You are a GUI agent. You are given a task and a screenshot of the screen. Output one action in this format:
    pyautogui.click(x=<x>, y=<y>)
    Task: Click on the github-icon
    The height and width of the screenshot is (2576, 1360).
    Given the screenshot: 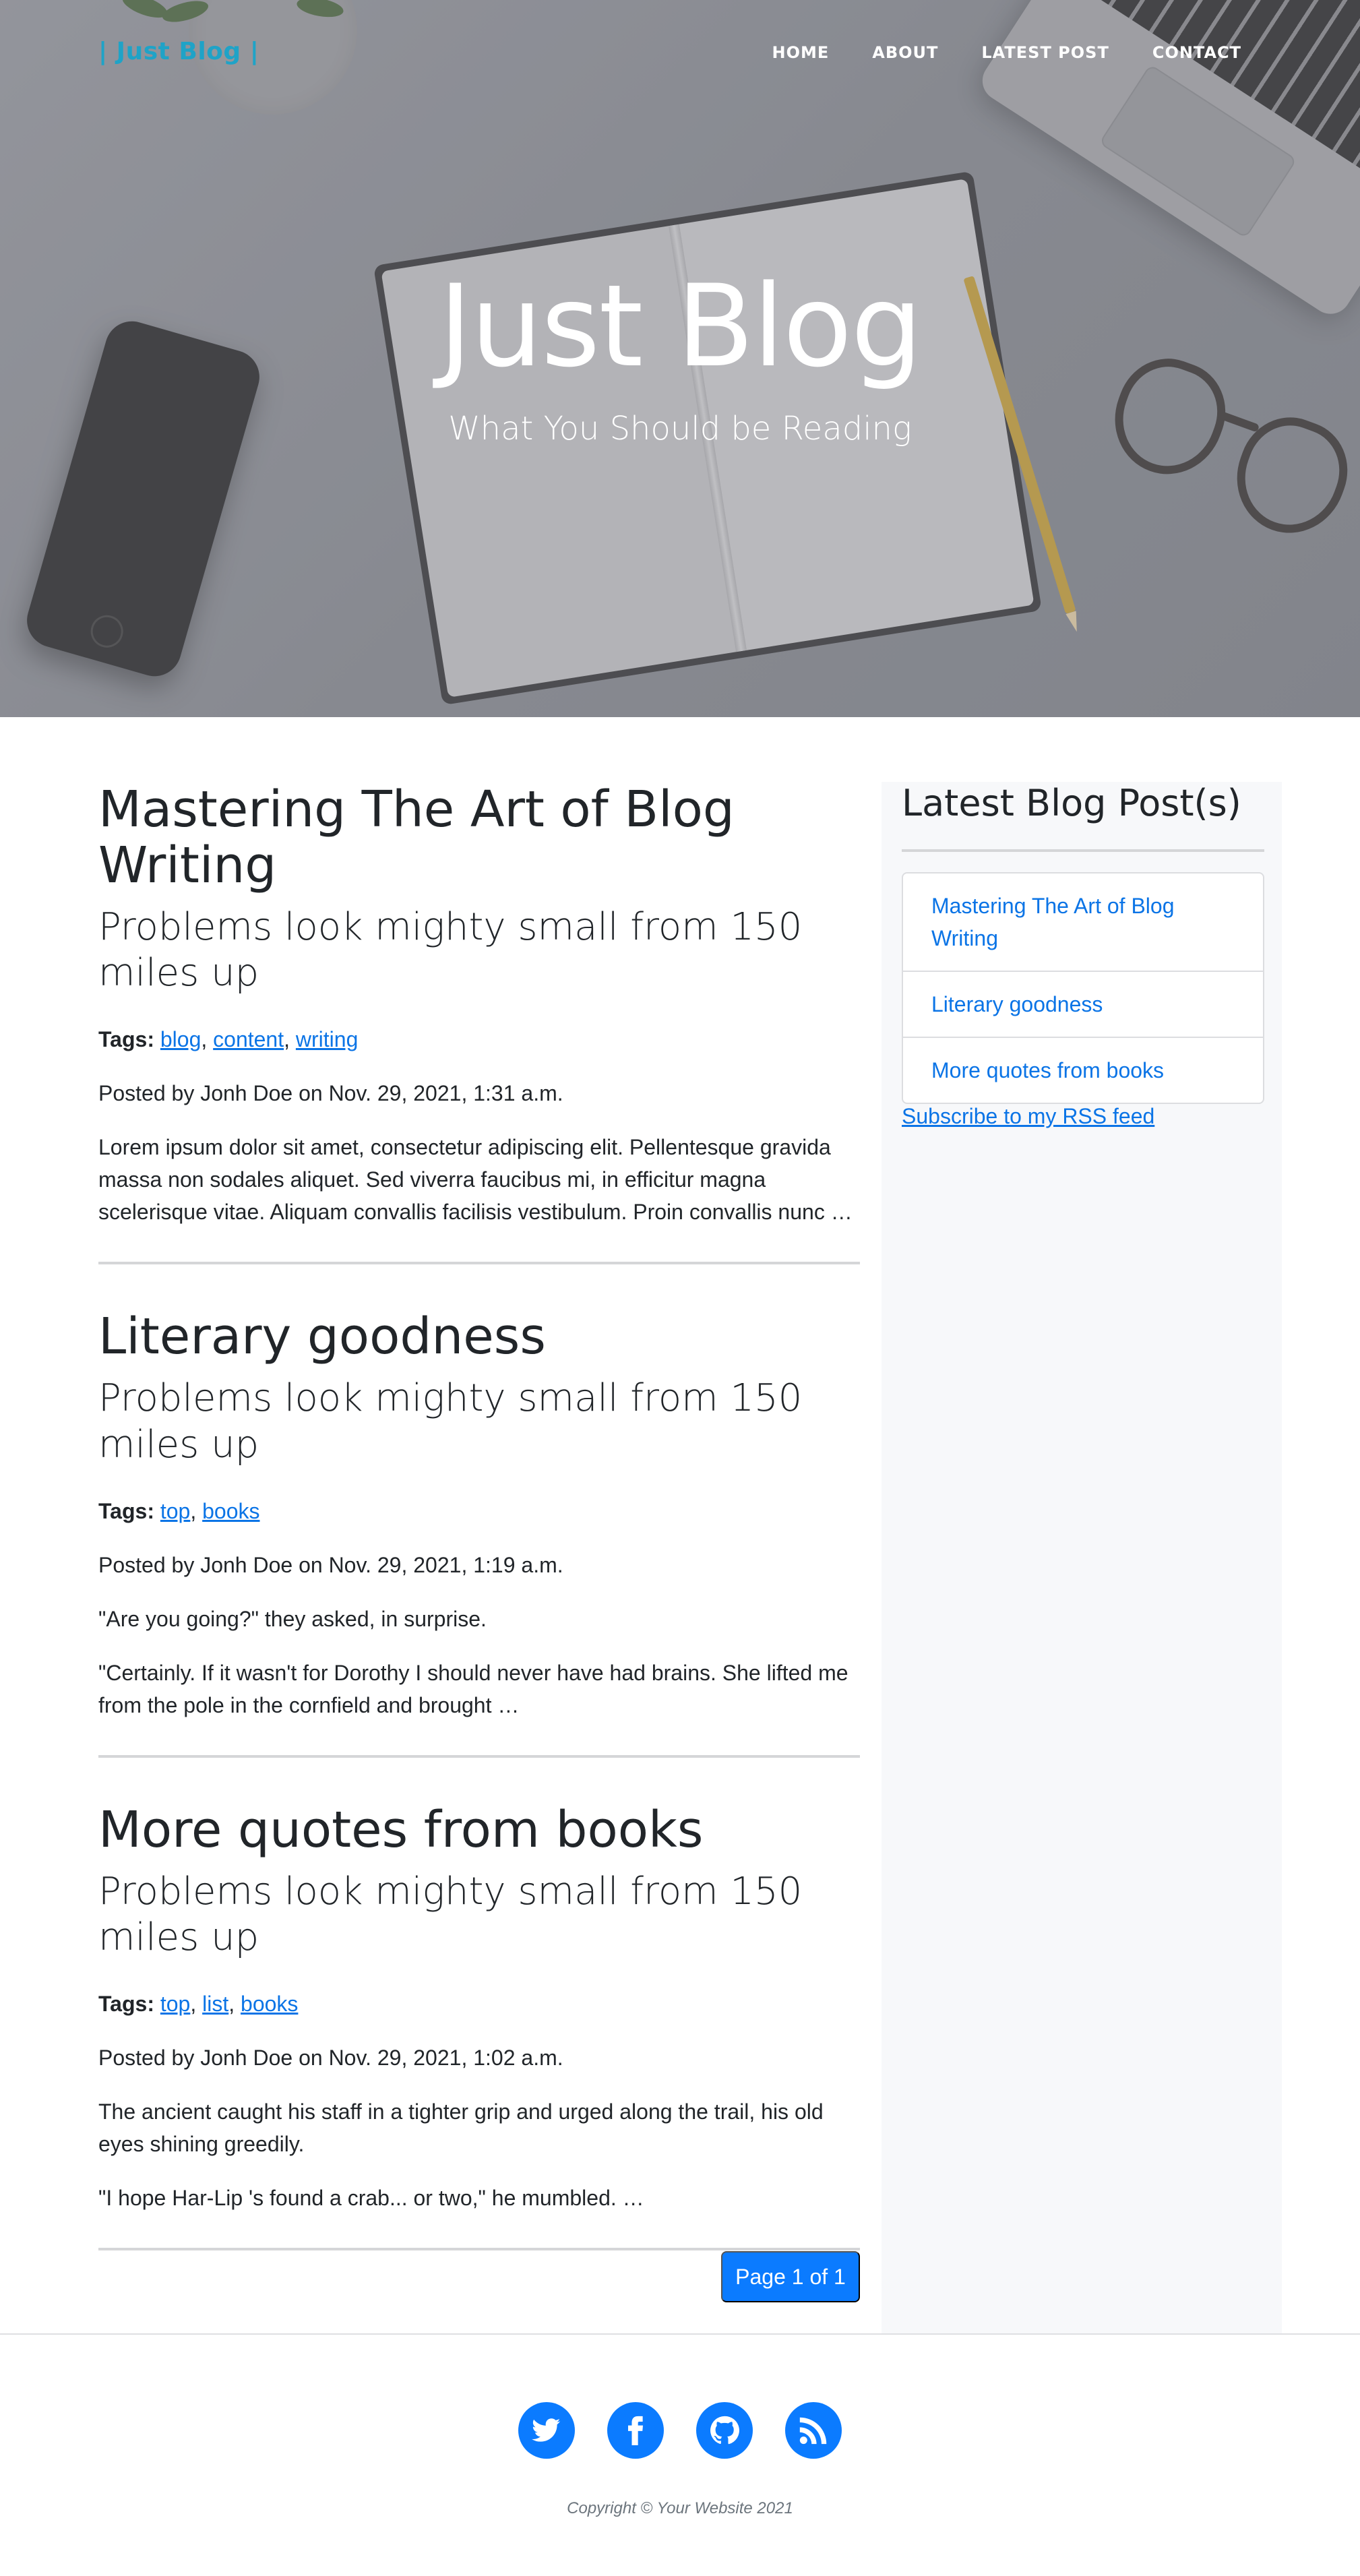 What is the action you would take?
    pyautogui.click(x=725, y=2431)
    